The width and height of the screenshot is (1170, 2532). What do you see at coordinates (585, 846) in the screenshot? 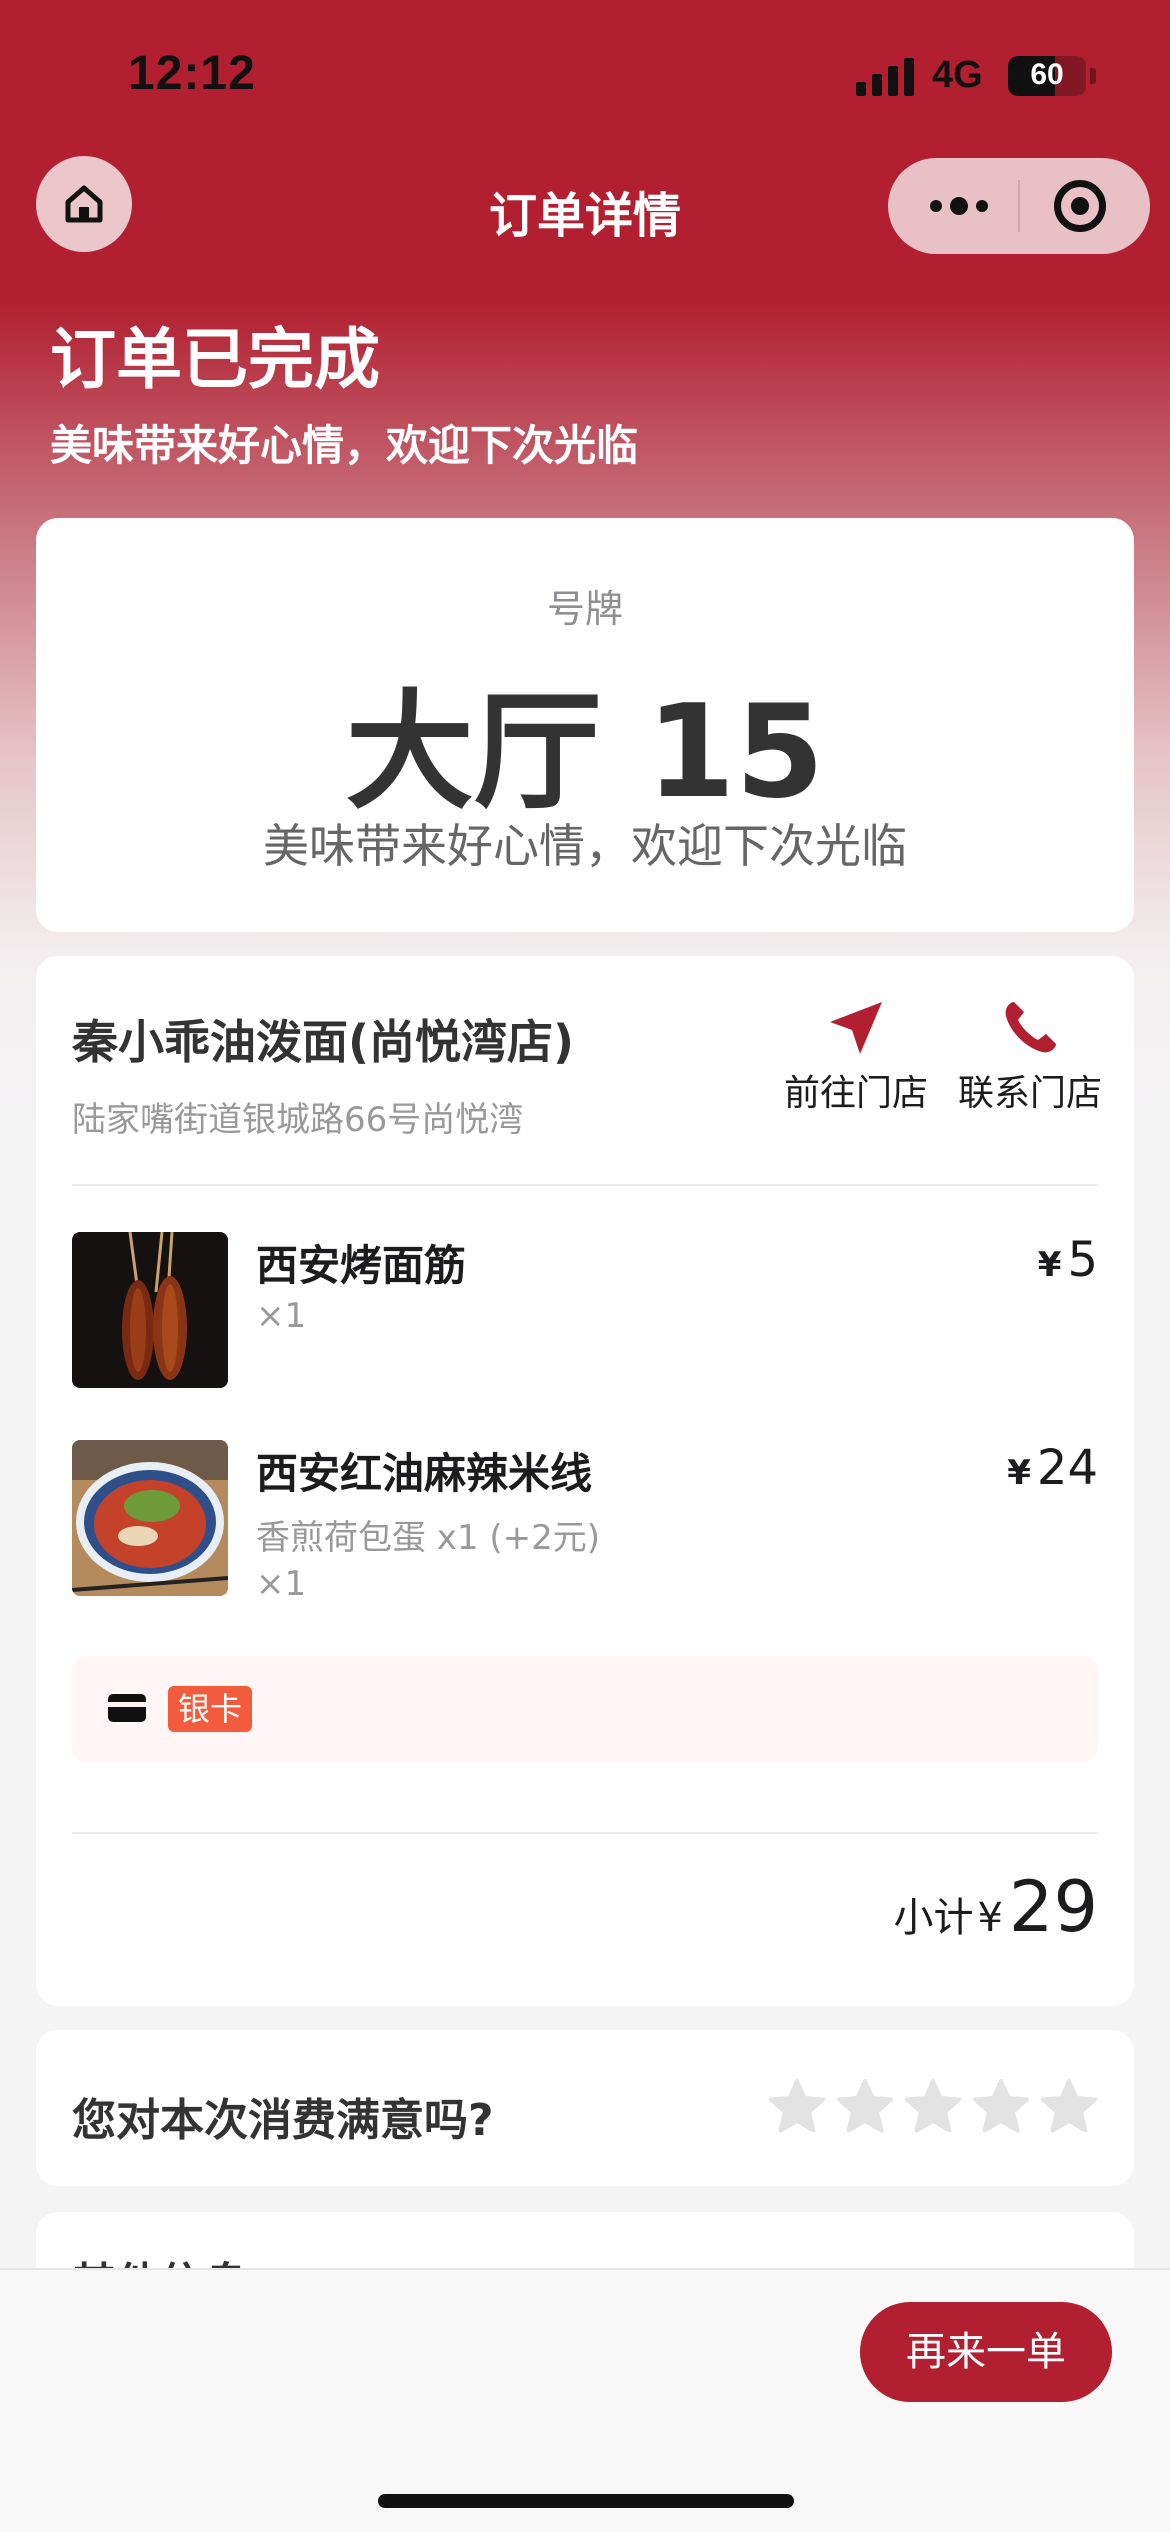
I see `ticket-message: 美味带来好心情，欢迎下次光临` at bounding box center [585, 846].